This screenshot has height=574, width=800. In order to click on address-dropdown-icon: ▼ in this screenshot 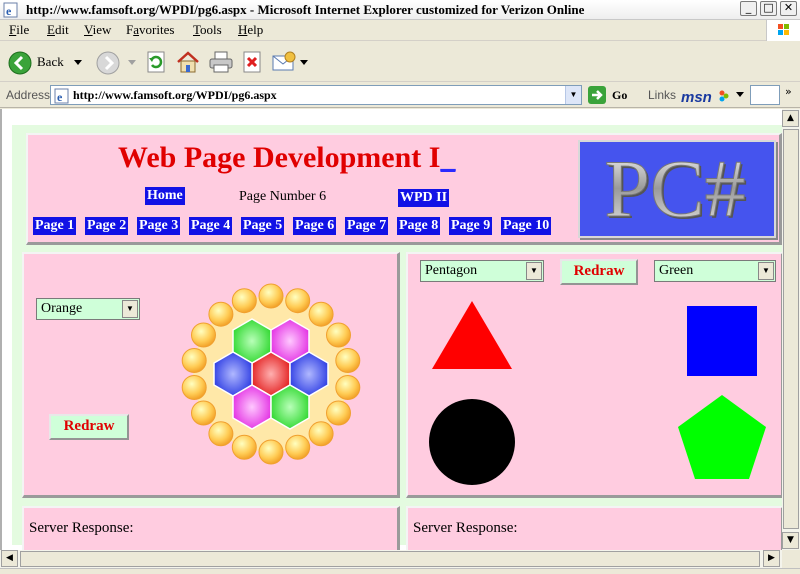, I will do `click(573, 95)`.